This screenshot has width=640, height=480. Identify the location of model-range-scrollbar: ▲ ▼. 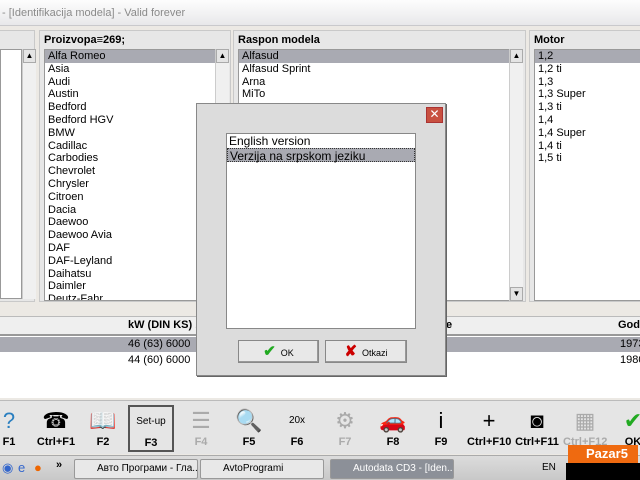
(516, 175).